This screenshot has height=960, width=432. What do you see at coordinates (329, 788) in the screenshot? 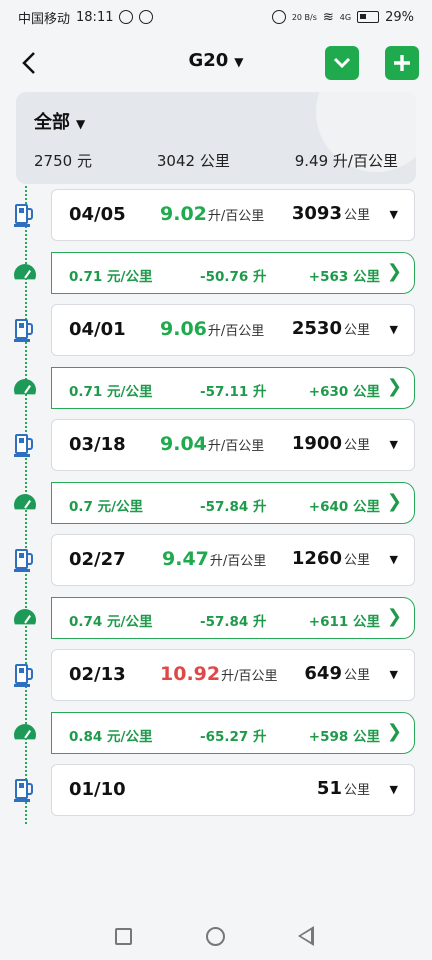
I see `odometer-value: 51` at bounding box center [329, 788].